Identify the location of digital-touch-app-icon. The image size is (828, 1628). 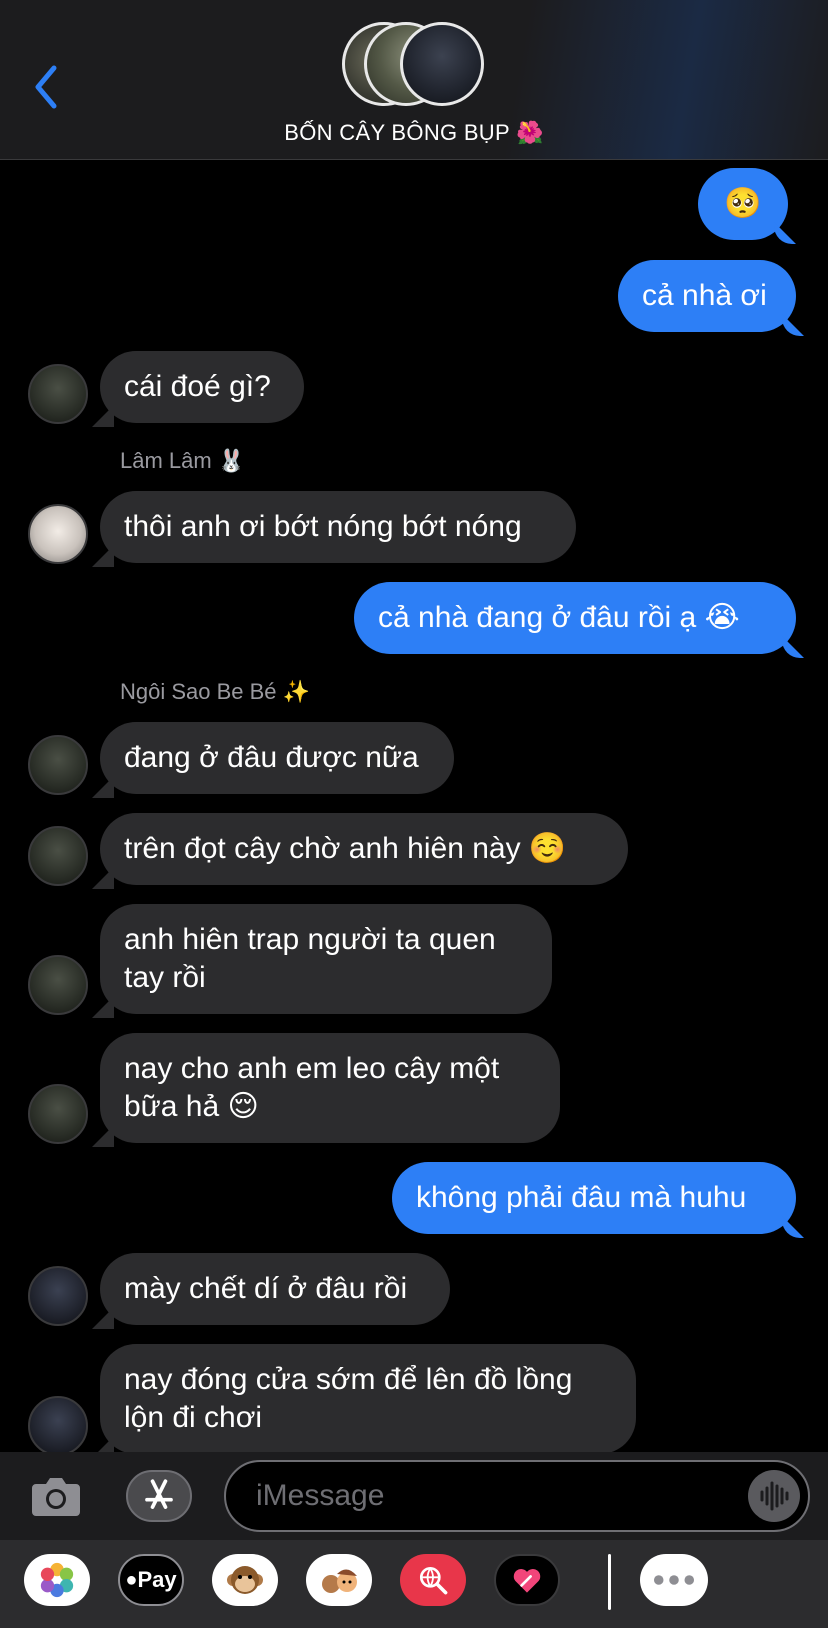
(527, 1580).